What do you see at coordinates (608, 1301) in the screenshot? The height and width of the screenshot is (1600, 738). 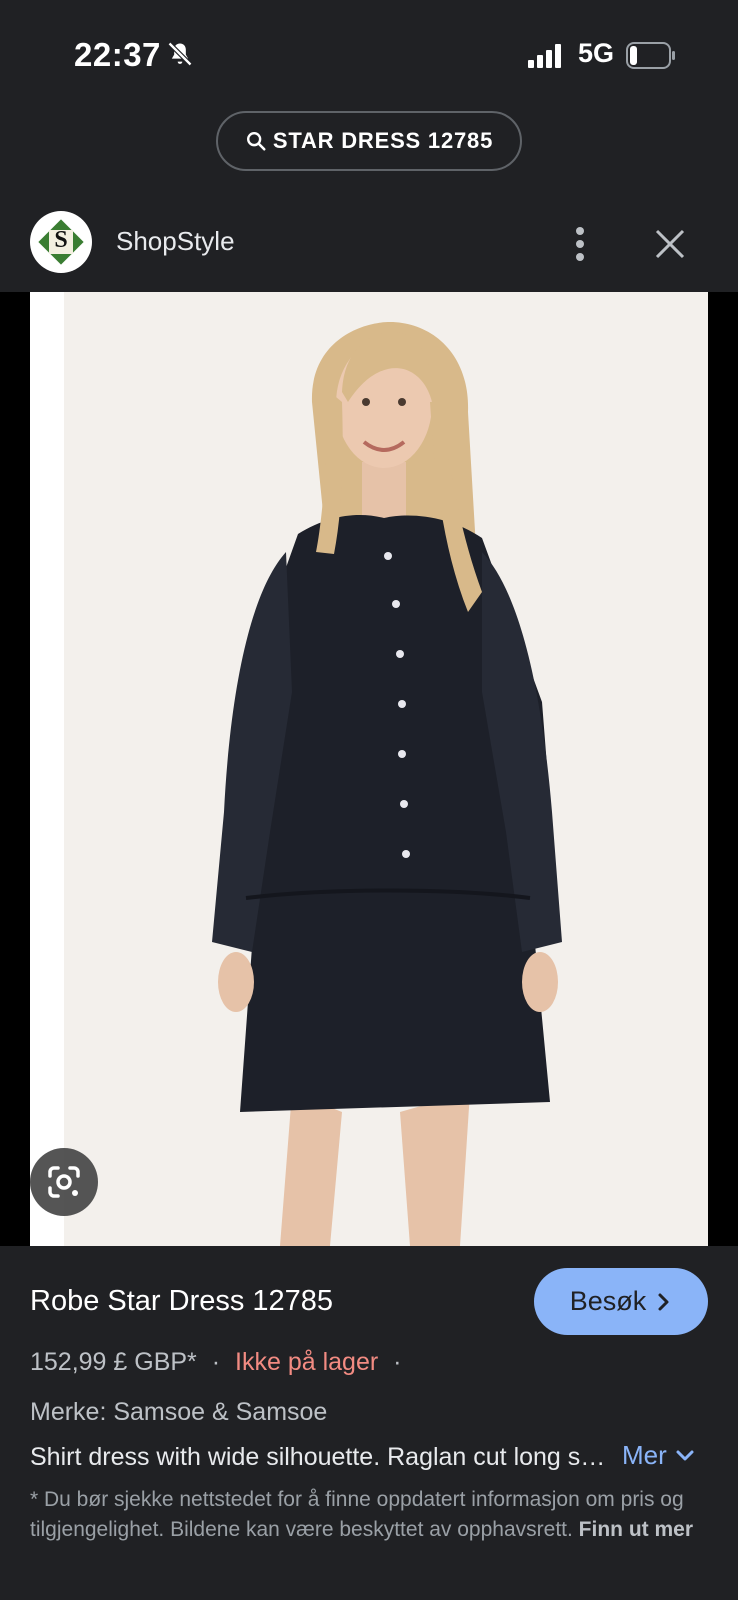 I see `visit-label: Besøk` at bounding box center [608, 1301].